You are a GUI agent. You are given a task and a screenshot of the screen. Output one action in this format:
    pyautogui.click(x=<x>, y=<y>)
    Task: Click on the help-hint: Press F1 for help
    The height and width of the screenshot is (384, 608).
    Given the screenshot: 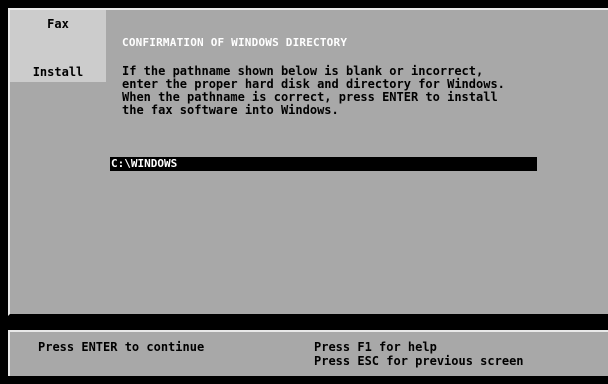 What is the action you would take?
    pyautogui.click(x=375, y=347)
    